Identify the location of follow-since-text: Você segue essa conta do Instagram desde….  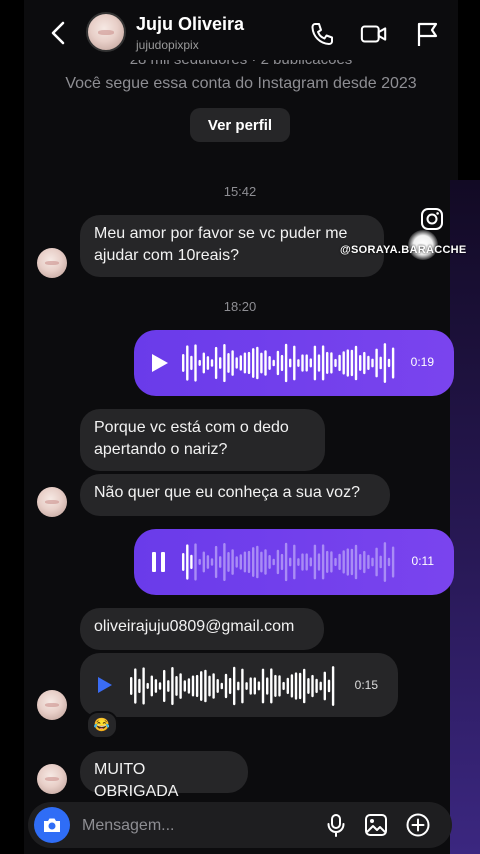
(241, 83).